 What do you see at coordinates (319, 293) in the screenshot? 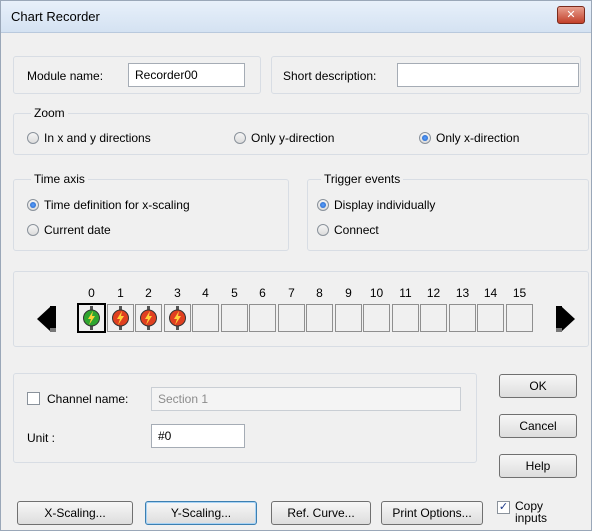
I see `channel-number: 8` at bounding box center [319, 293].